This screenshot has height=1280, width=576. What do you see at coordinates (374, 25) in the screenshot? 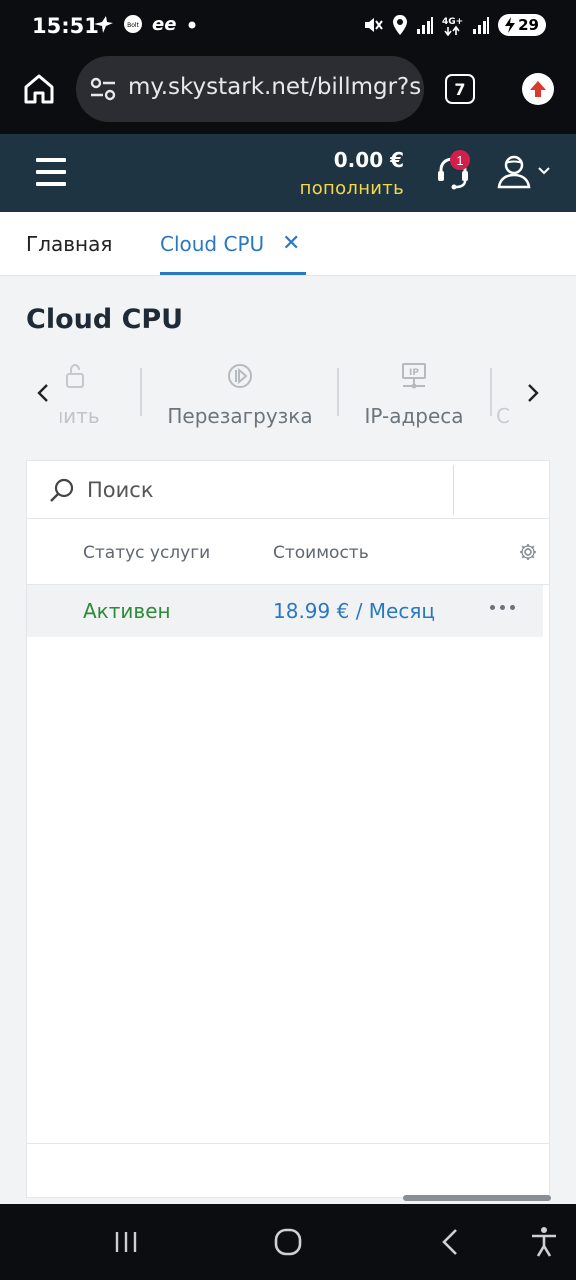
I see `mute-icon` at bounding box center [374, 25].